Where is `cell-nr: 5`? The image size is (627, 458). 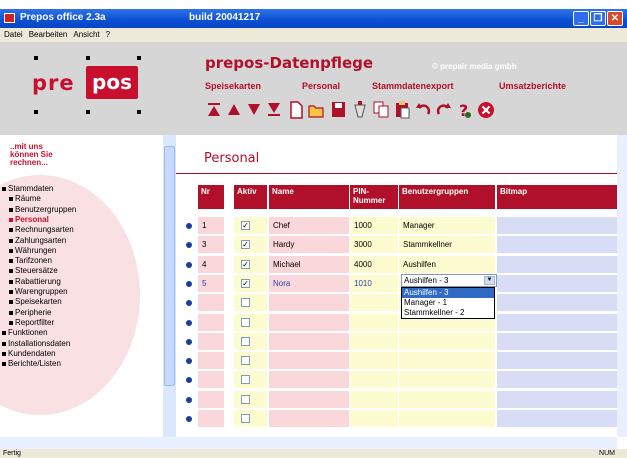 cell-nr: 5 is located at coordinates (211, 283).